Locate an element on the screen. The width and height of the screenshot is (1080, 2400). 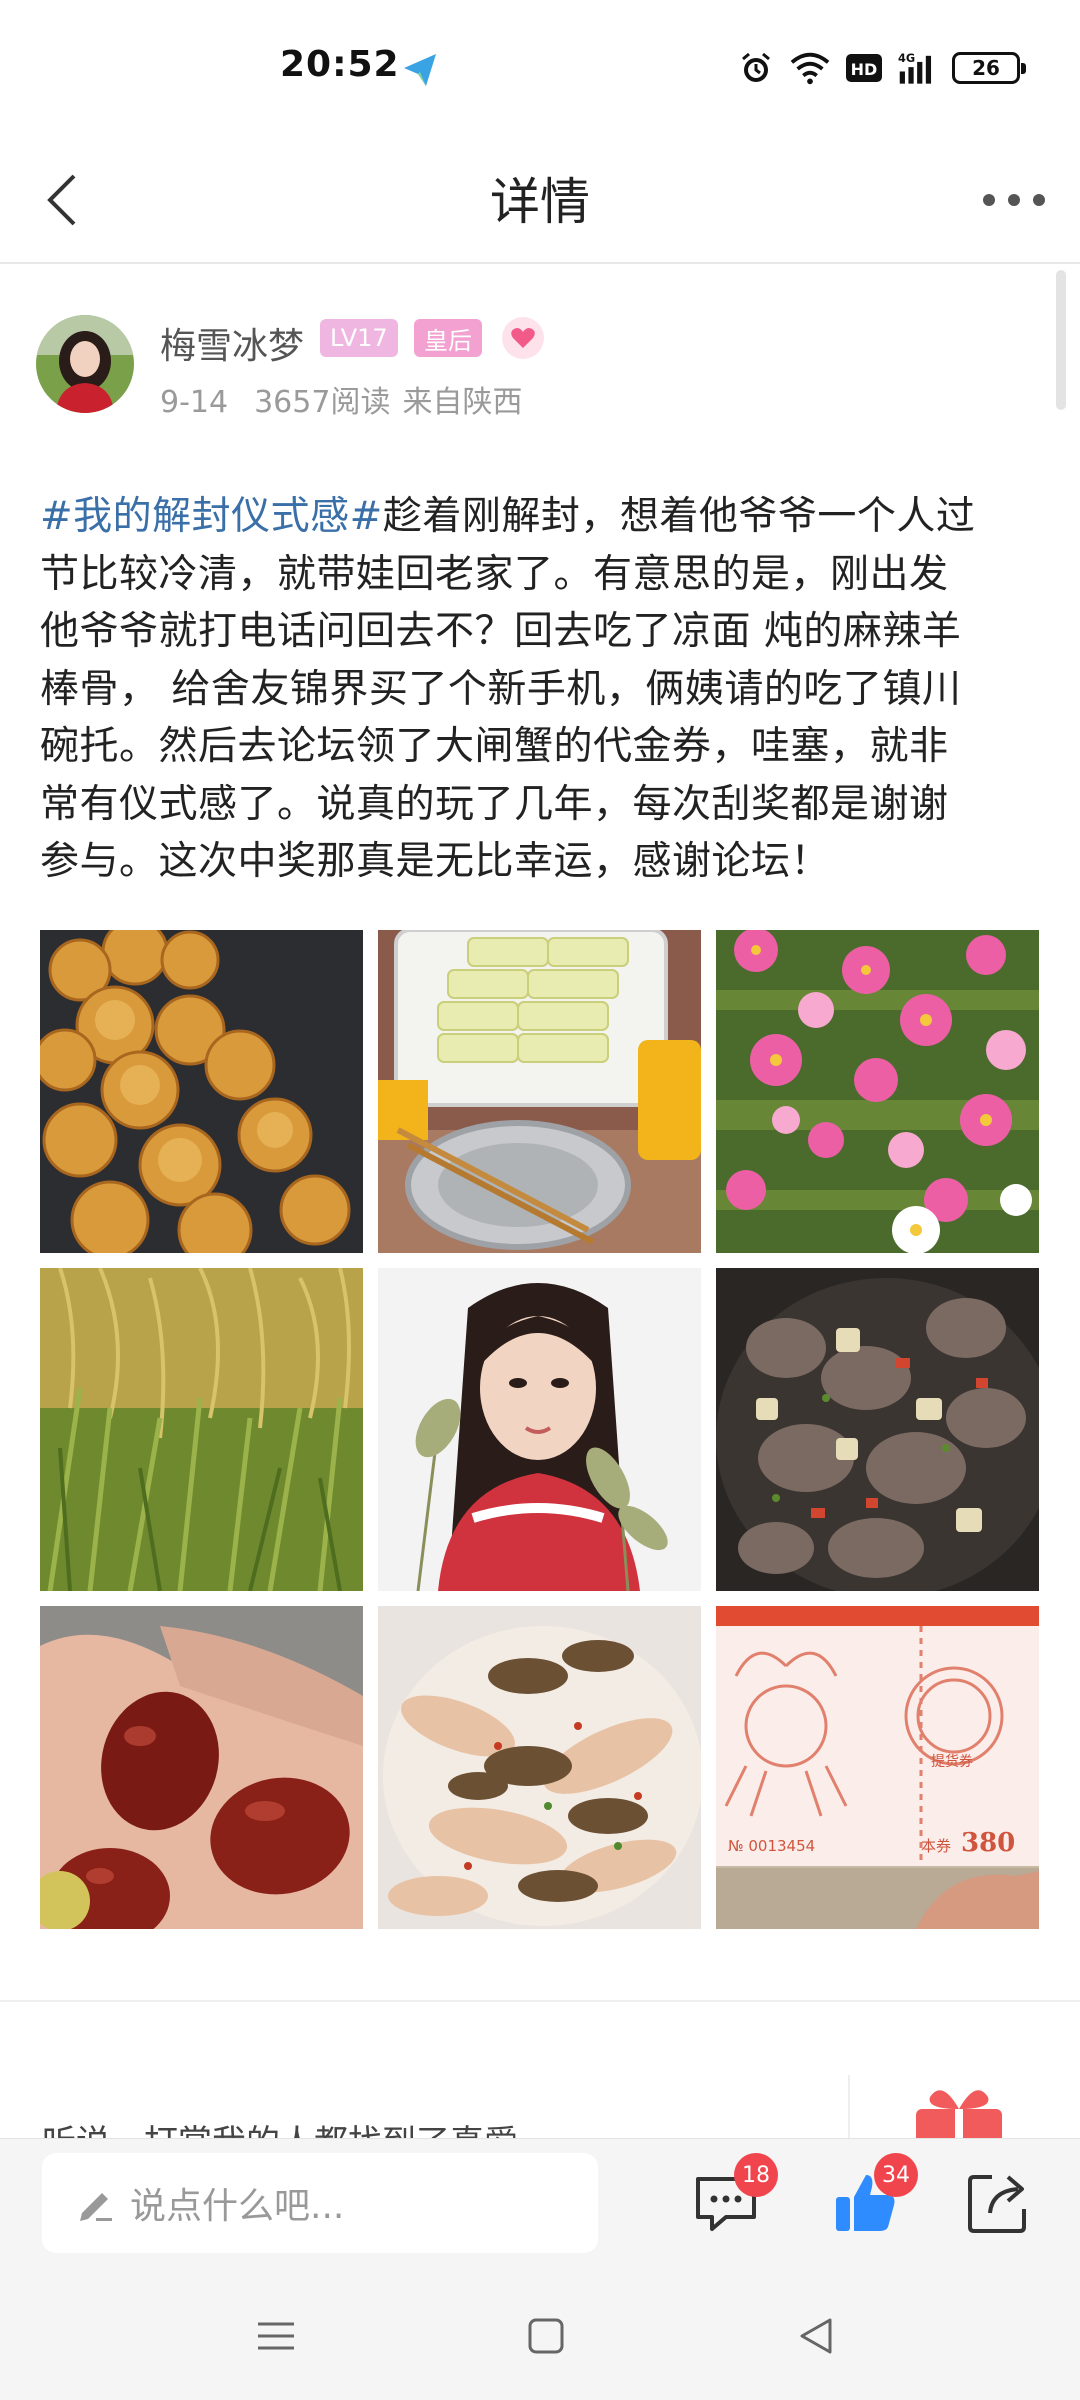
photo-crab-voucher: № 0013454 本券 380 提货券 is located at coordinates (877, 1767).